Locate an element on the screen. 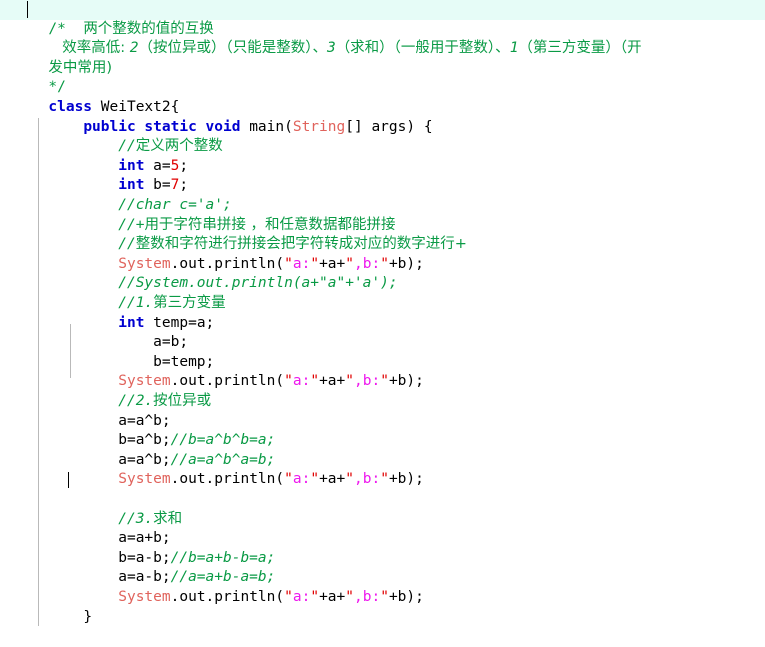  token-closing-brace: } is located at coordinates (88, 616).